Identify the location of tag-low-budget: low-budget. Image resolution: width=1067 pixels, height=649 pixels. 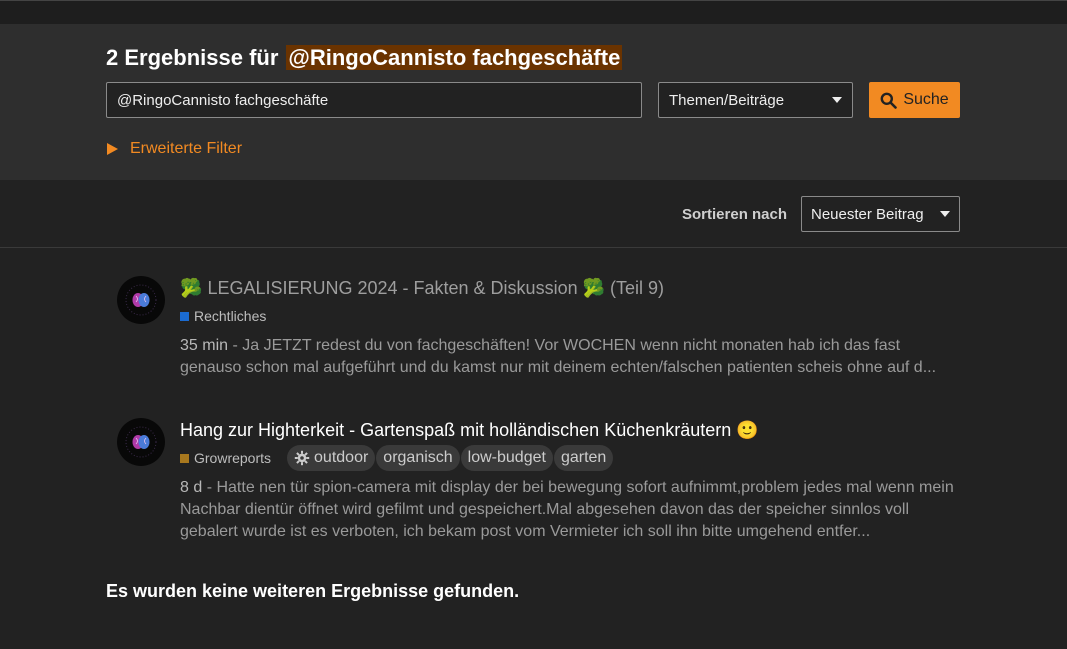
(506, 458).